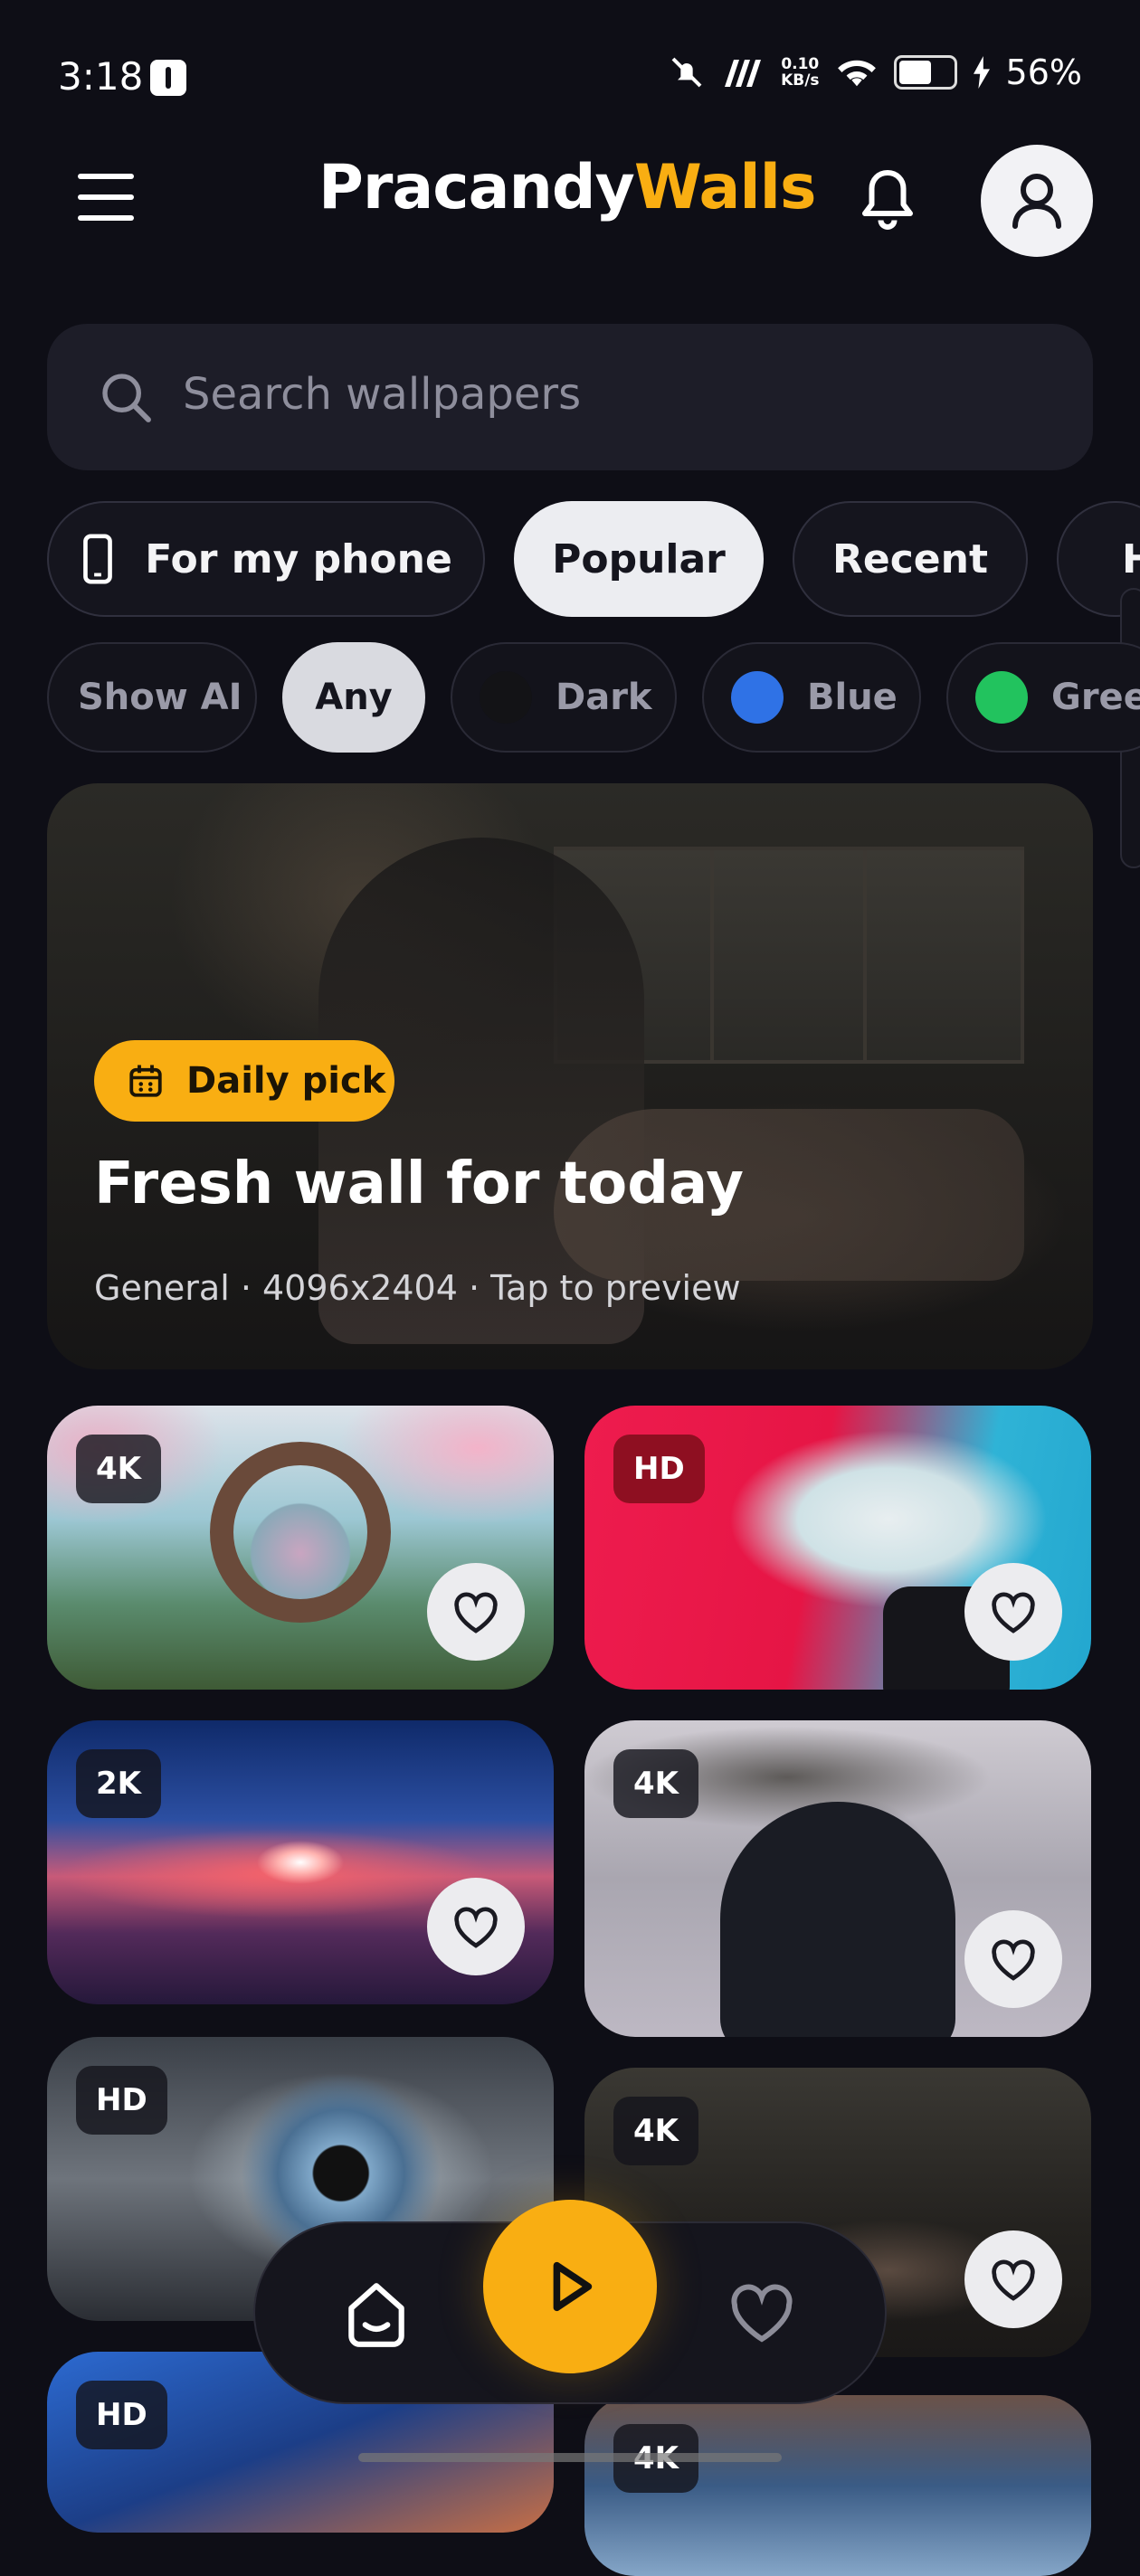 This screenshot has height=2576, width=1140. Describe the element at coordinates (570, 2457) in the screenshot. I see `gesture-handle` at that location.